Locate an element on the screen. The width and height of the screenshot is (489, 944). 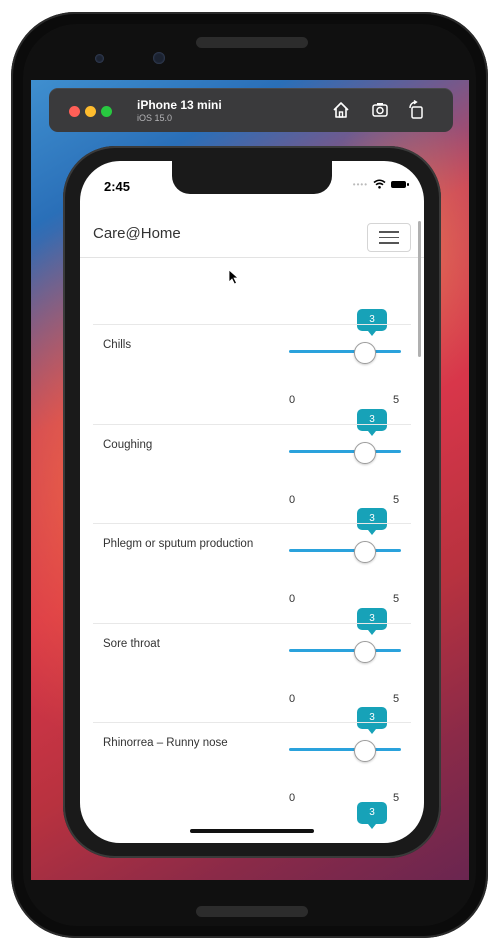
zoom-window-button is located at coordinates (106, 111).